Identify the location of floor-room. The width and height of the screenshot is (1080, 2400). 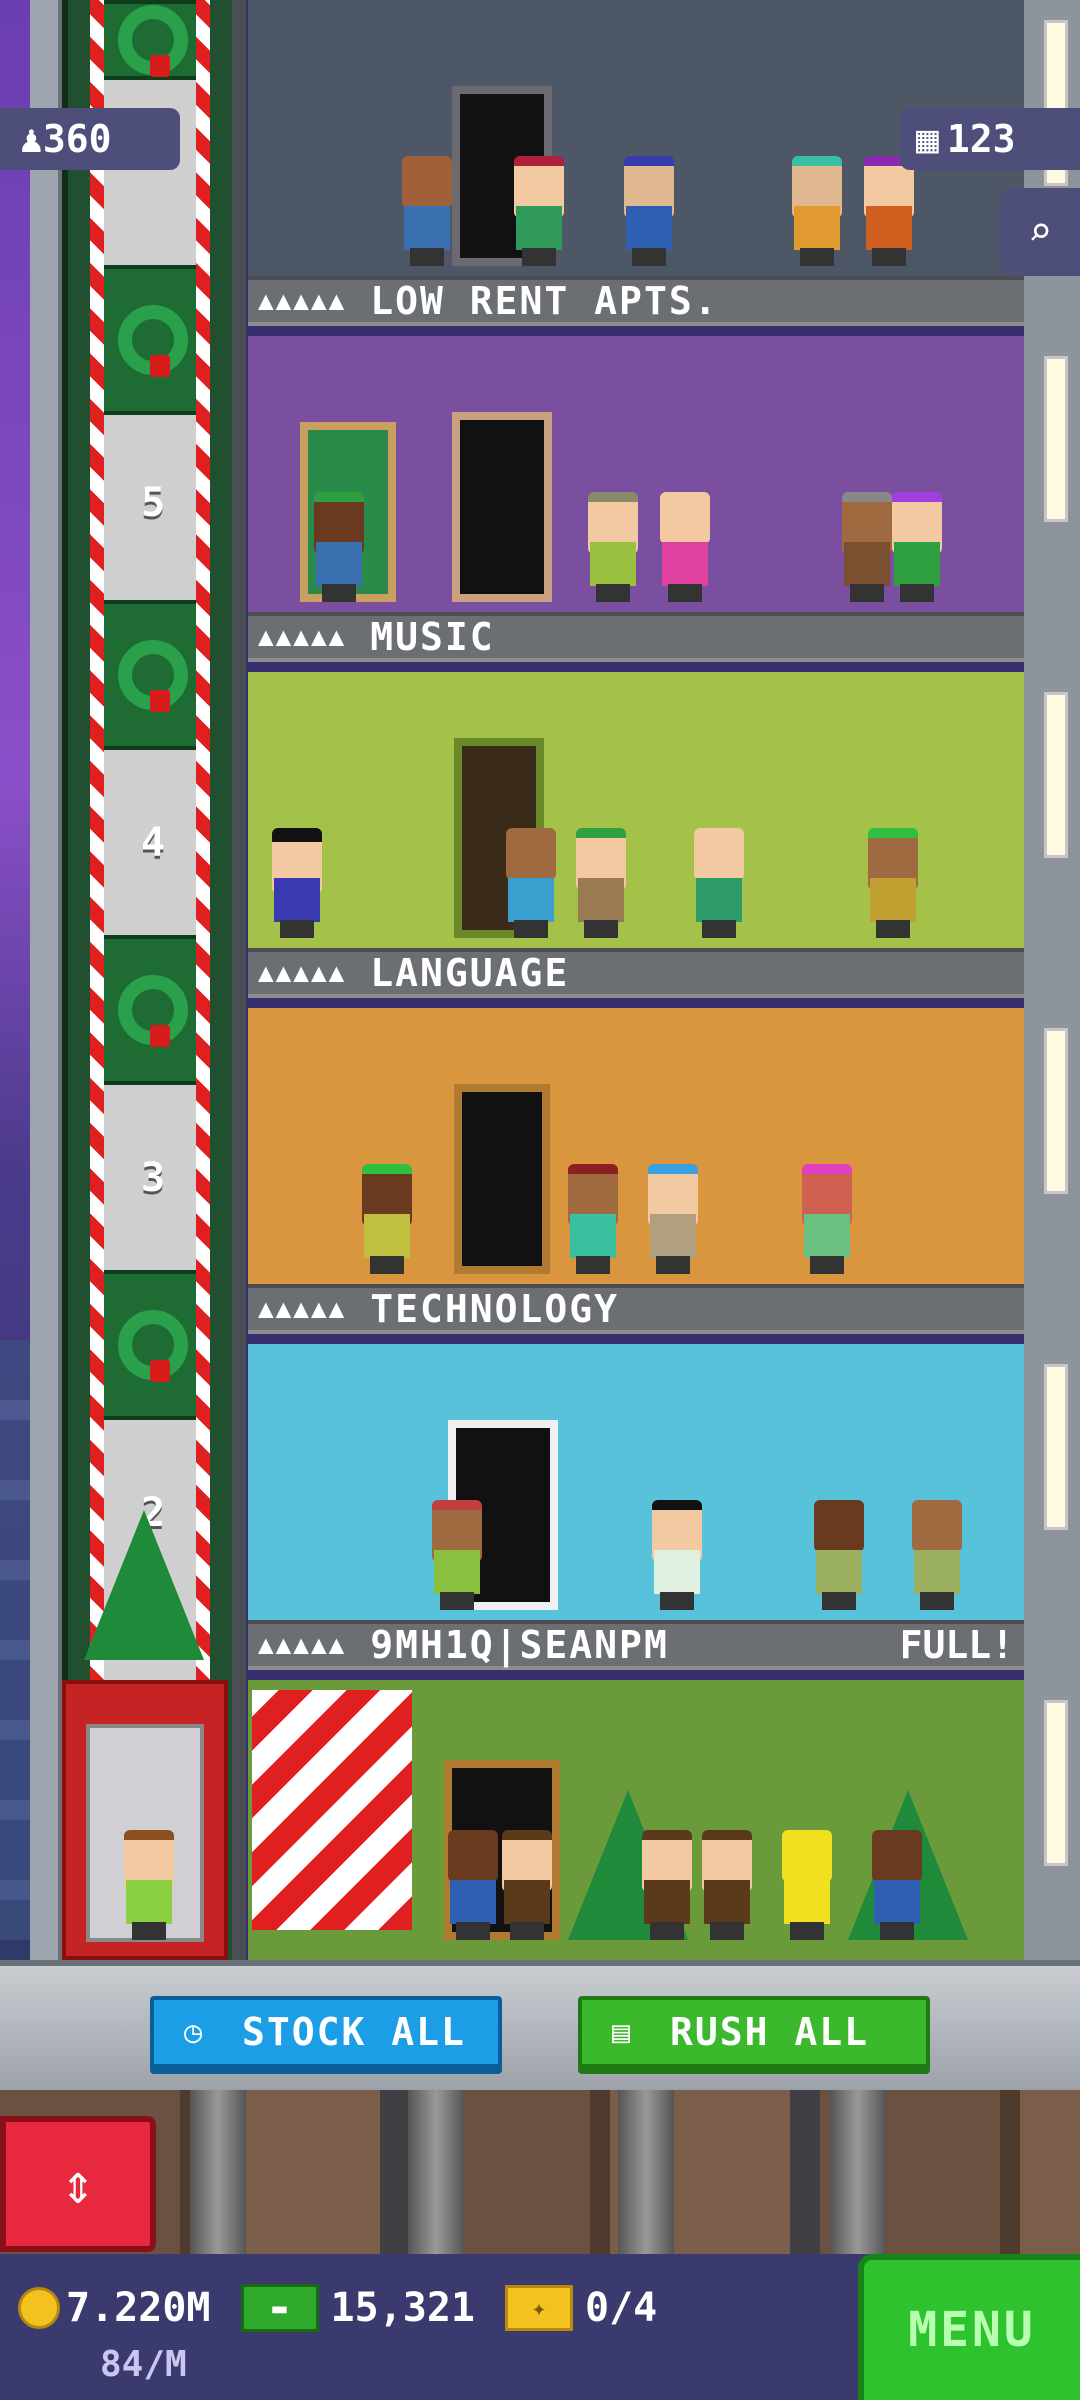
(636, 479).